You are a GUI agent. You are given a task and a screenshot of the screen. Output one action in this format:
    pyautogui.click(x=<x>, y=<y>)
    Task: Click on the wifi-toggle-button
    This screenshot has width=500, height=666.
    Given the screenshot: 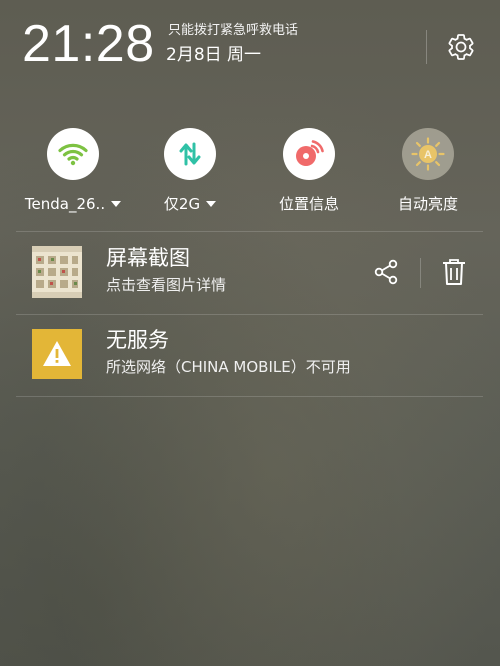 What is the action you would take?
    pyautogui.click(x=73, y=154)
    